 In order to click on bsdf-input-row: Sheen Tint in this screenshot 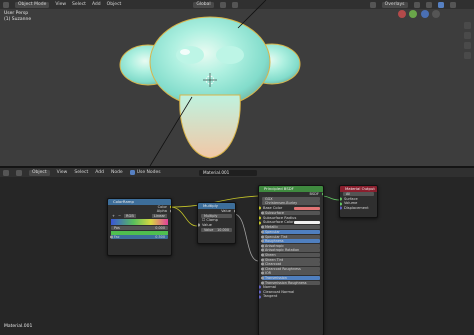, I will do `click(290, 259)`.